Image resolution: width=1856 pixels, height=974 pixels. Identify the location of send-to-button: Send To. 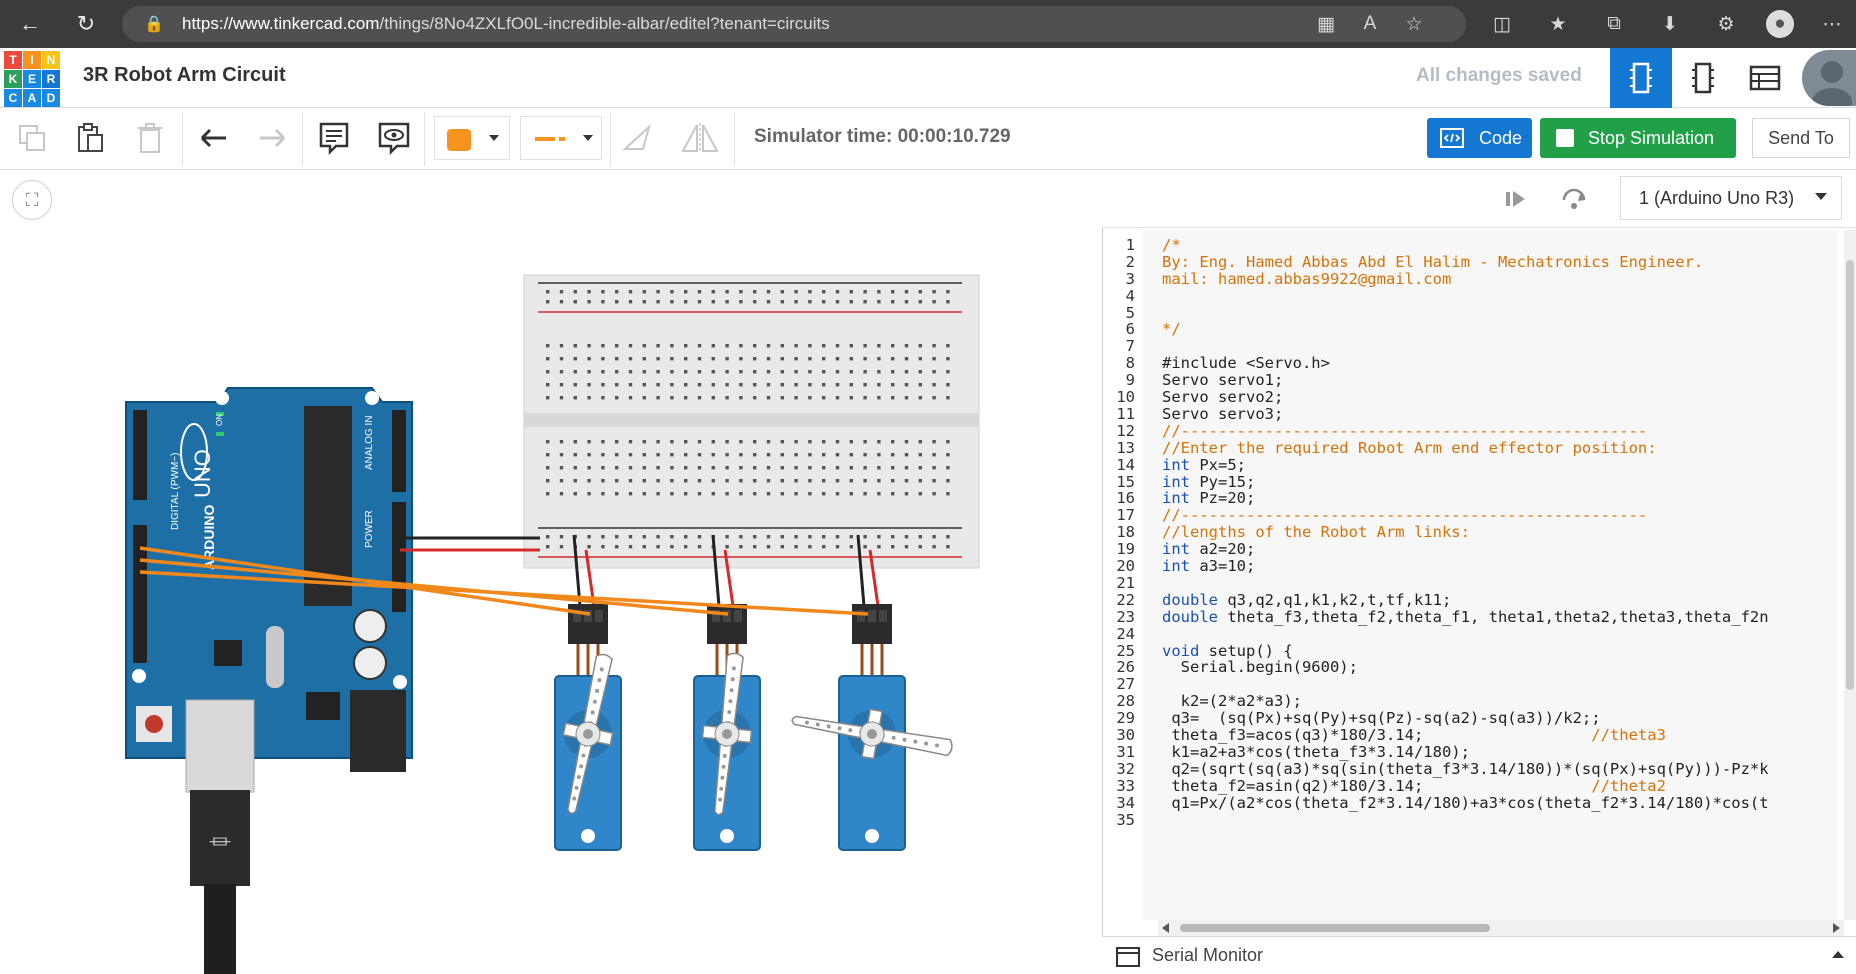
(1801, 138).